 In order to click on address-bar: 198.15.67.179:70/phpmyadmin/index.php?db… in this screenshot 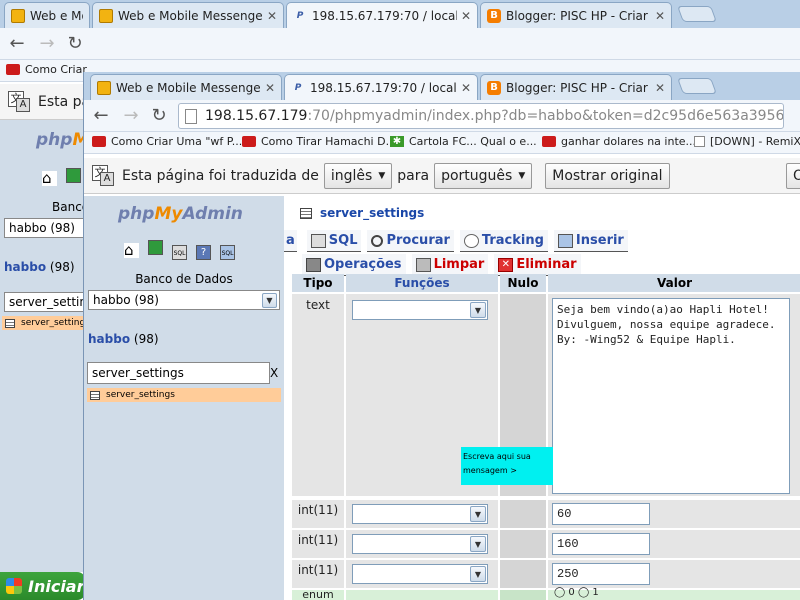, I will do `click(481, 116)`.